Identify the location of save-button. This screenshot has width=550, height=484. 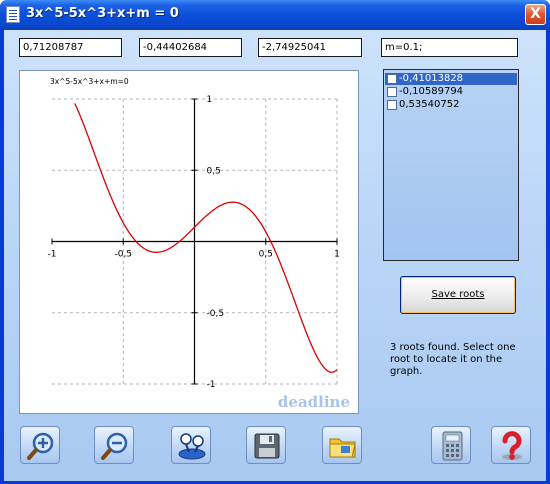
(266, 445).